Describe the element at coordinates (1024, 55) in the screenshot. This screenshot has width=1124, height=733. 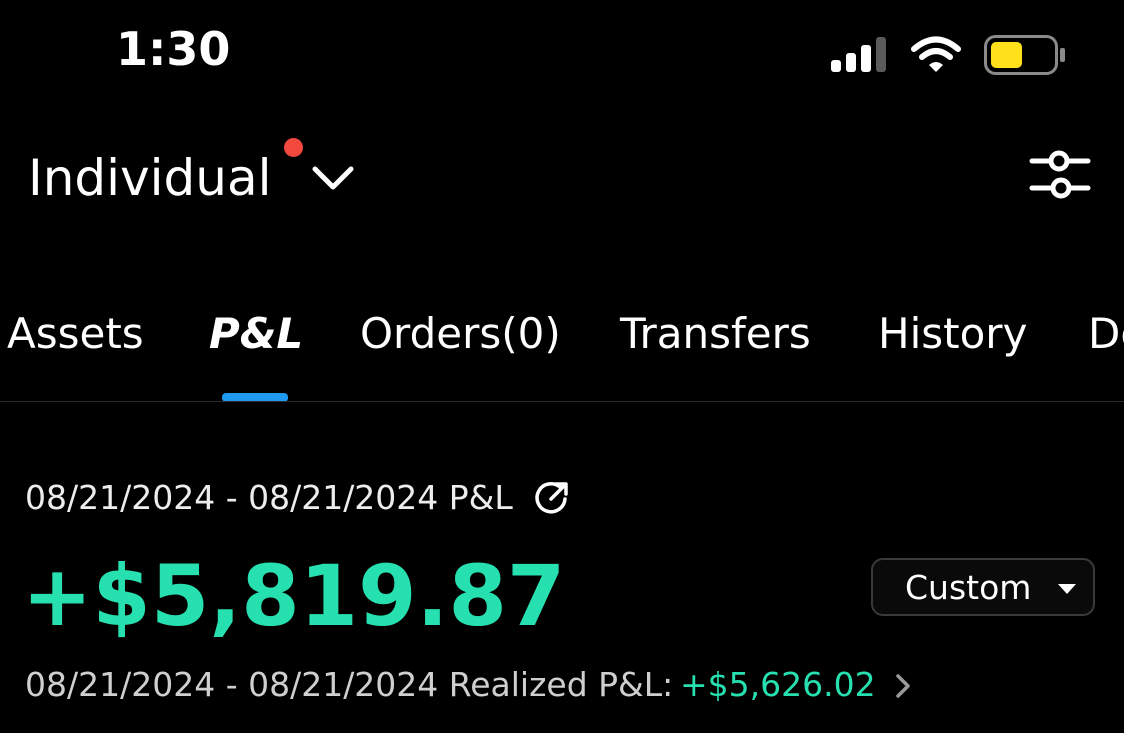
I see `battery-icon` at that location.